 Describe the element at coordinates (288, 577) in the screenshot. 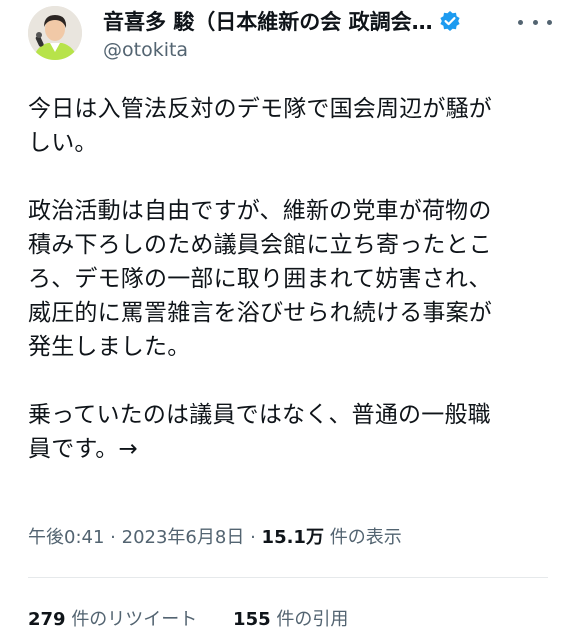

I see `divider` at that location.